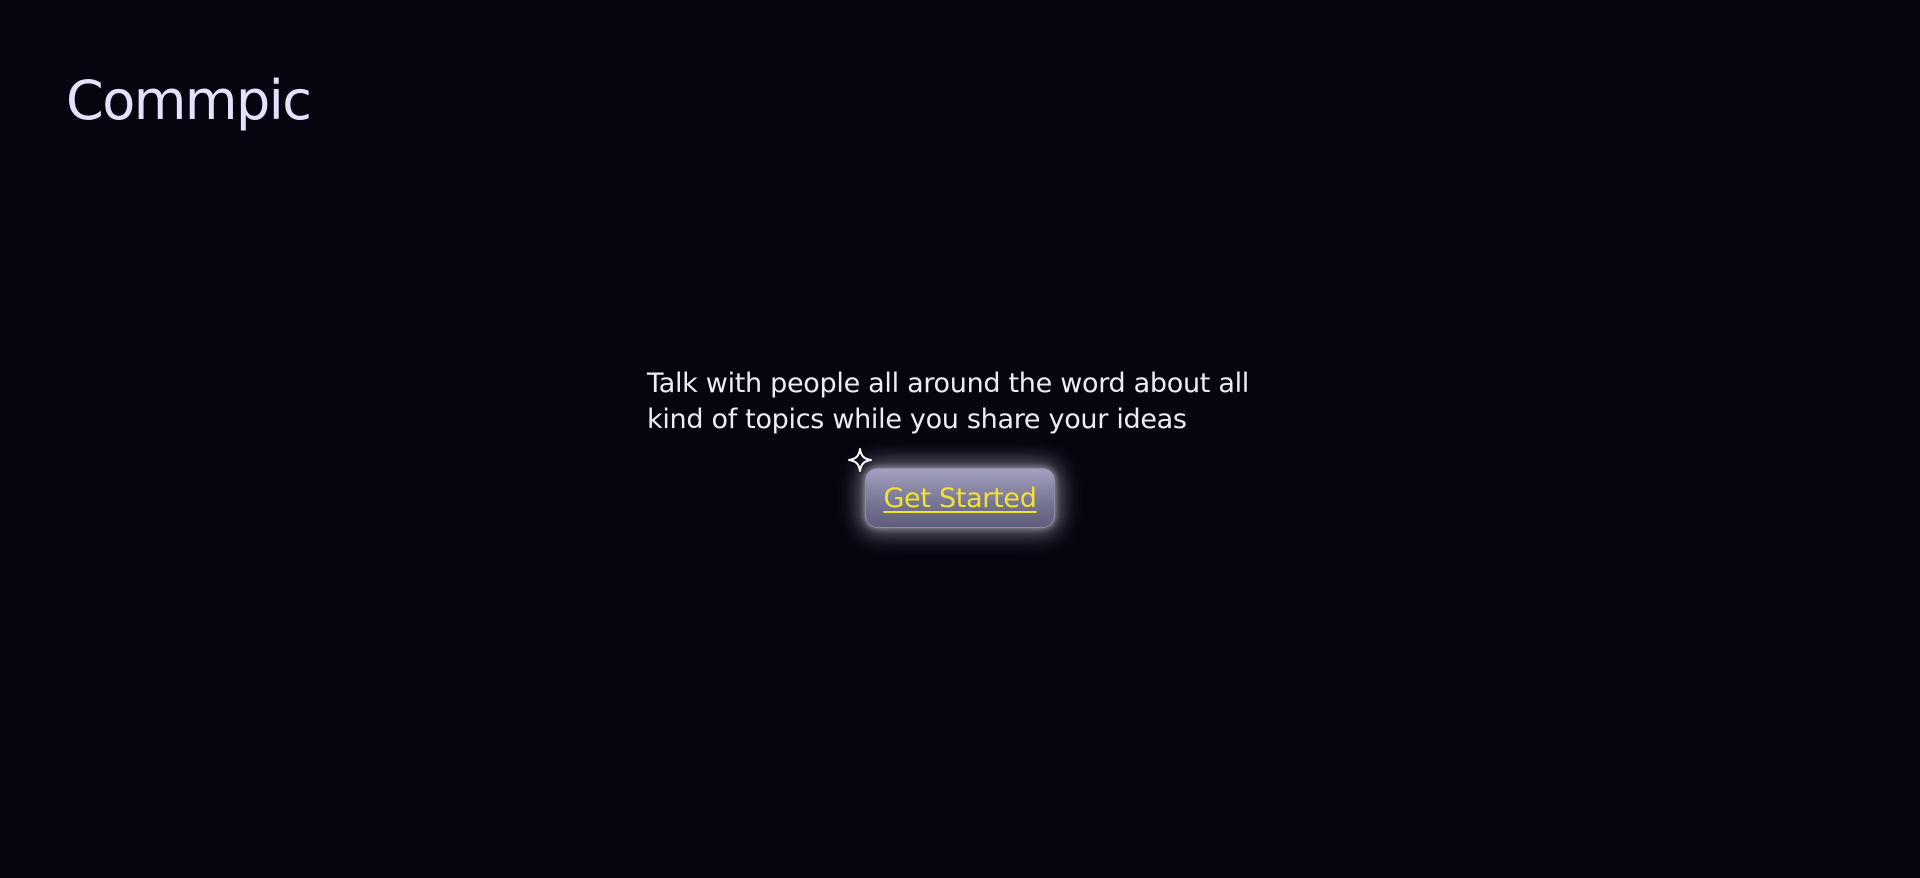  What do you see at coordinates (860, 460) in the screenshot?
I see `sparkle-icon` at bounding box center [860, 460].